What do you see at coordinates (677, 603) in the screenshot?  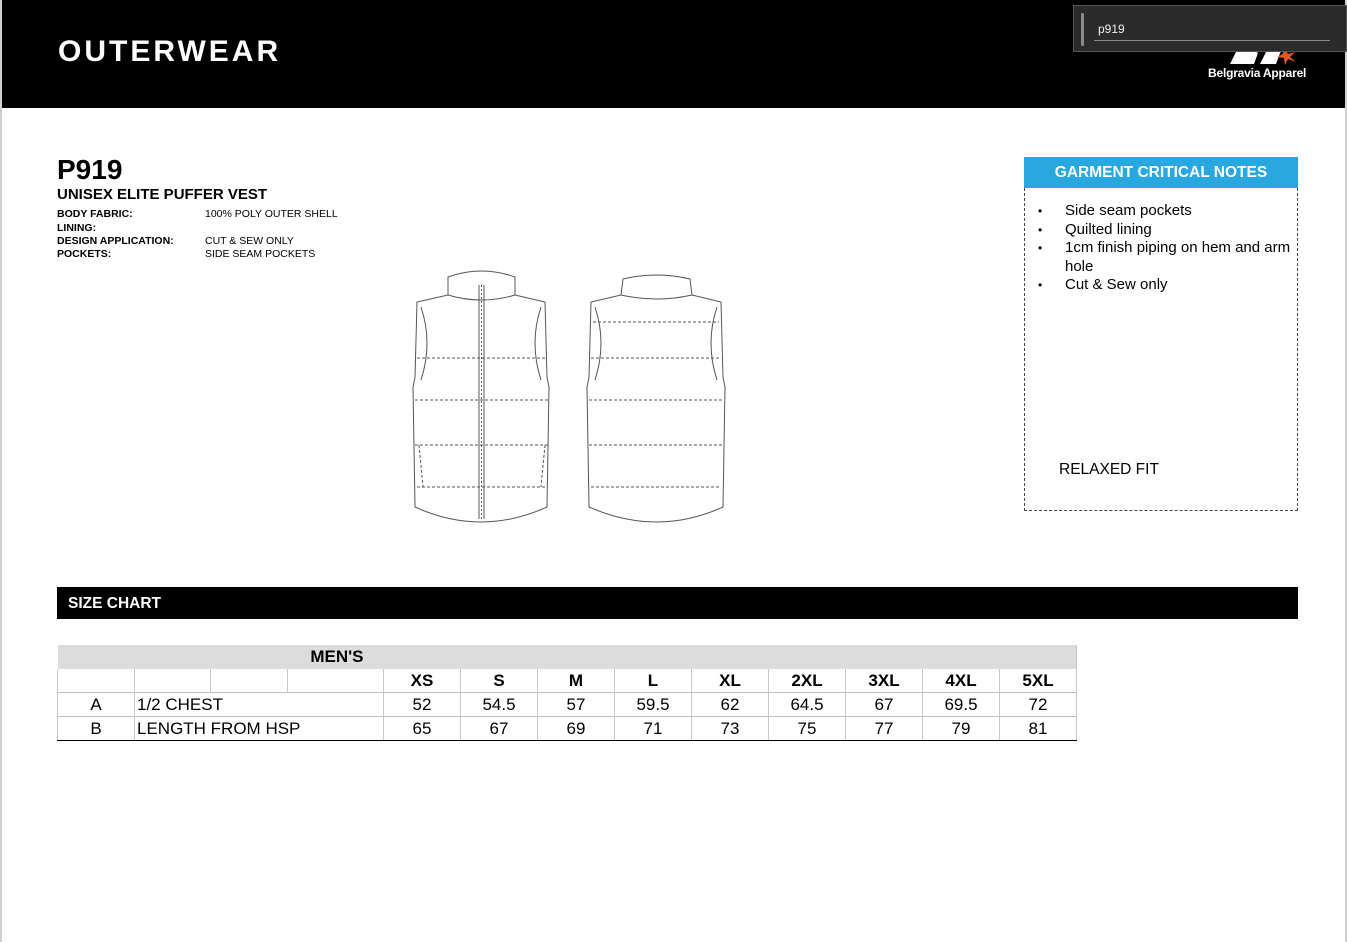 I see `size-chart-bar: SIZE CHART` at bounding box center [677, 603].